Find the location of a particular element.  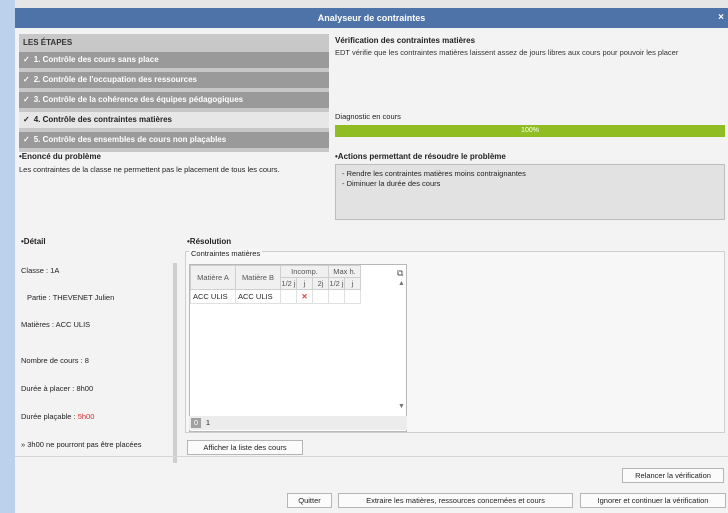

col-day: j is located at coordinates (304, 283).